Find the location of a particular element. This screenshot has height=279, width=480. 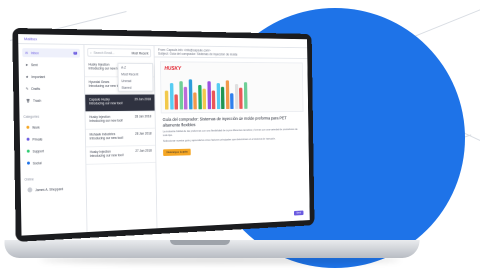

online-user: James A. Sheppard is located at coordinates (54, 189).